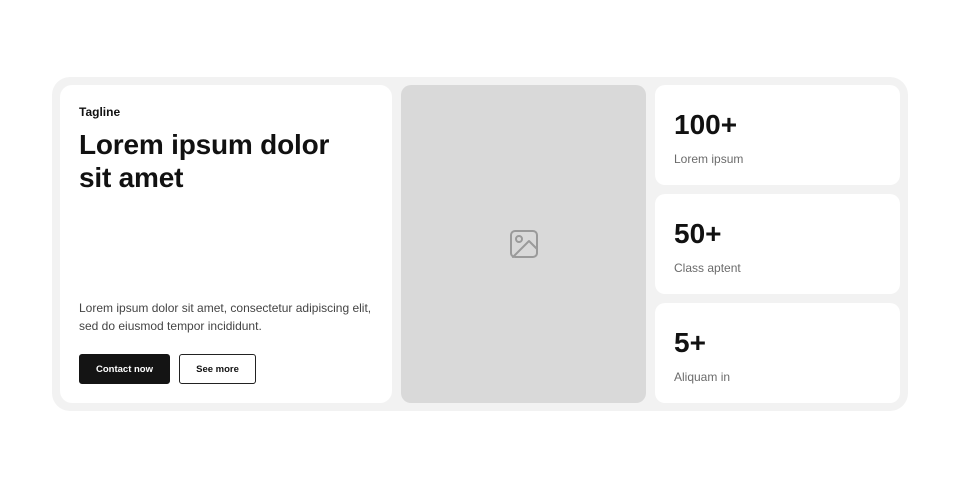 Image resolution: width=960 pixels, height=488 pixels. What do you see at coordinates (100, 112) in the screenshot?
I see `tagline: Tagline` at bounding box center [100, 112].